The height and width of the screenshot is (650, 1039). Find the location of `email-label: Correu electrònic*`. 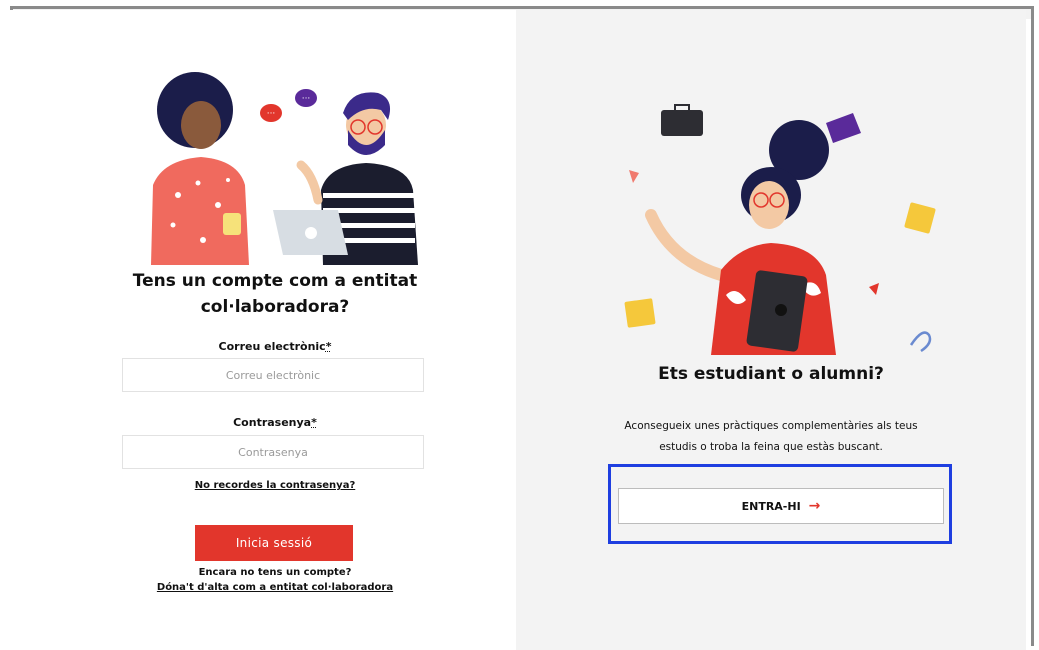

email-label: Correu electrònic* is located at coordinates (275, 346).